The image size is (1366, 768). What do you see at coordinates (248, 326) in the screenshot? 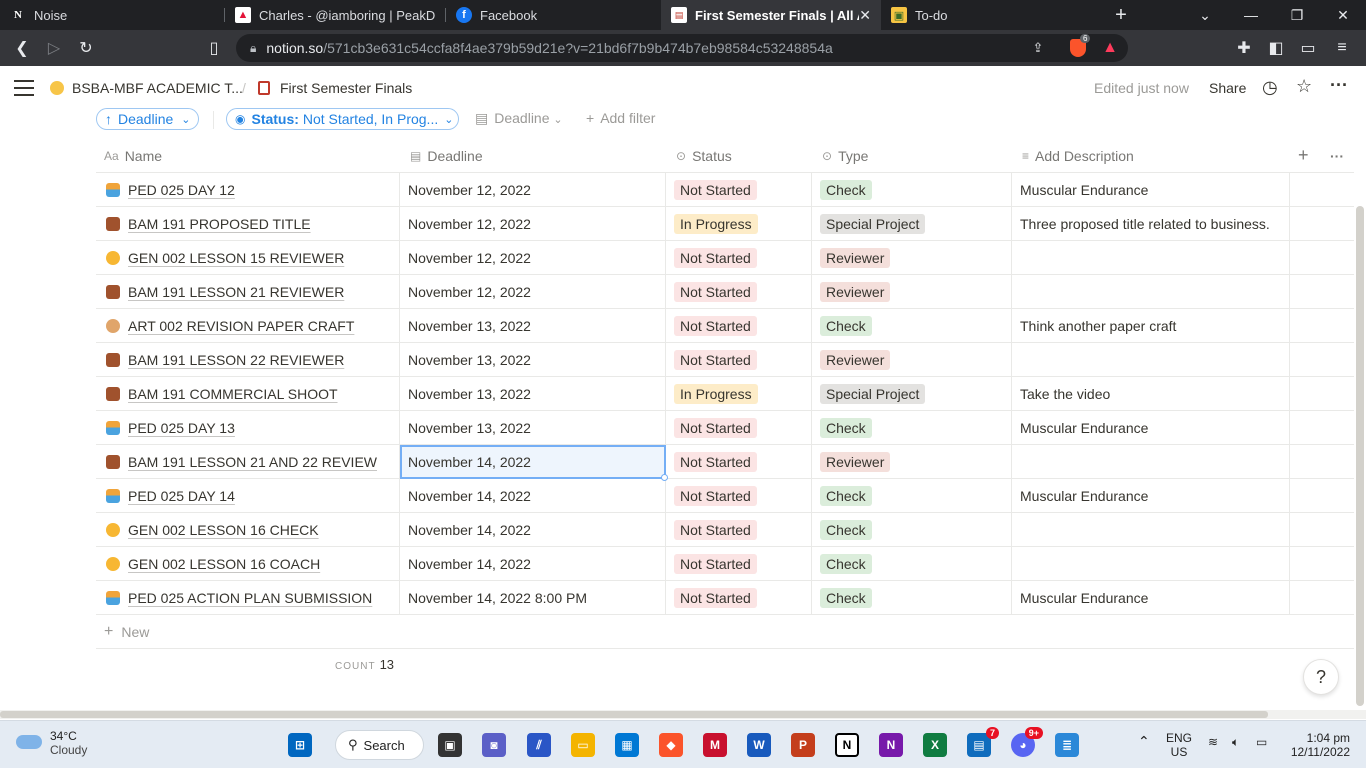
I see `name-cell: ART 002 REVISION PAPER CRAFT` at bounding box center [248, 326].